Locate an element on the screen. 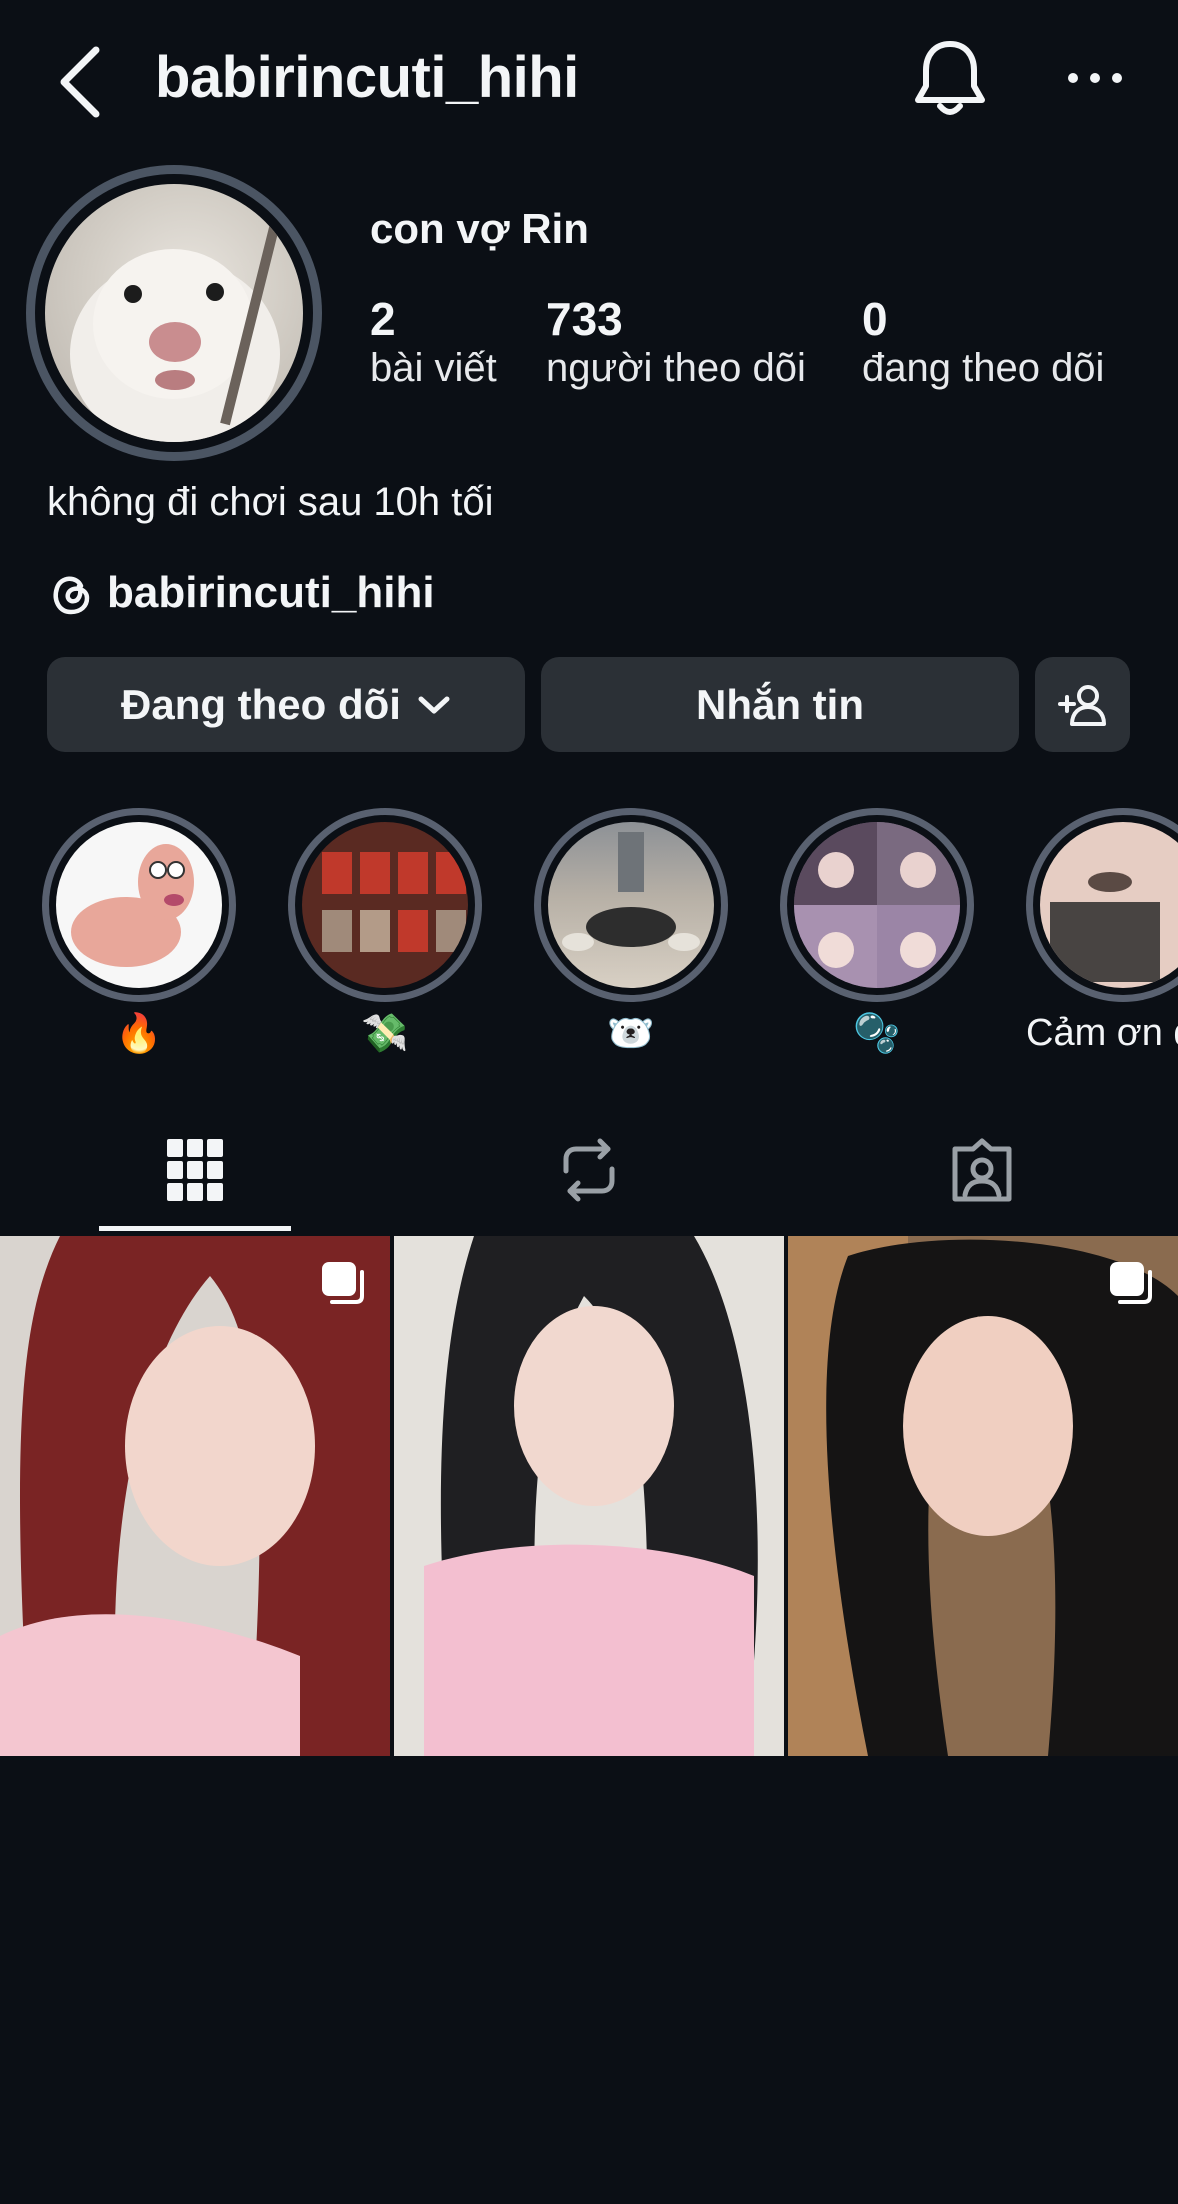  highlight-label: 💸 is located at coordinates (385, 1034).